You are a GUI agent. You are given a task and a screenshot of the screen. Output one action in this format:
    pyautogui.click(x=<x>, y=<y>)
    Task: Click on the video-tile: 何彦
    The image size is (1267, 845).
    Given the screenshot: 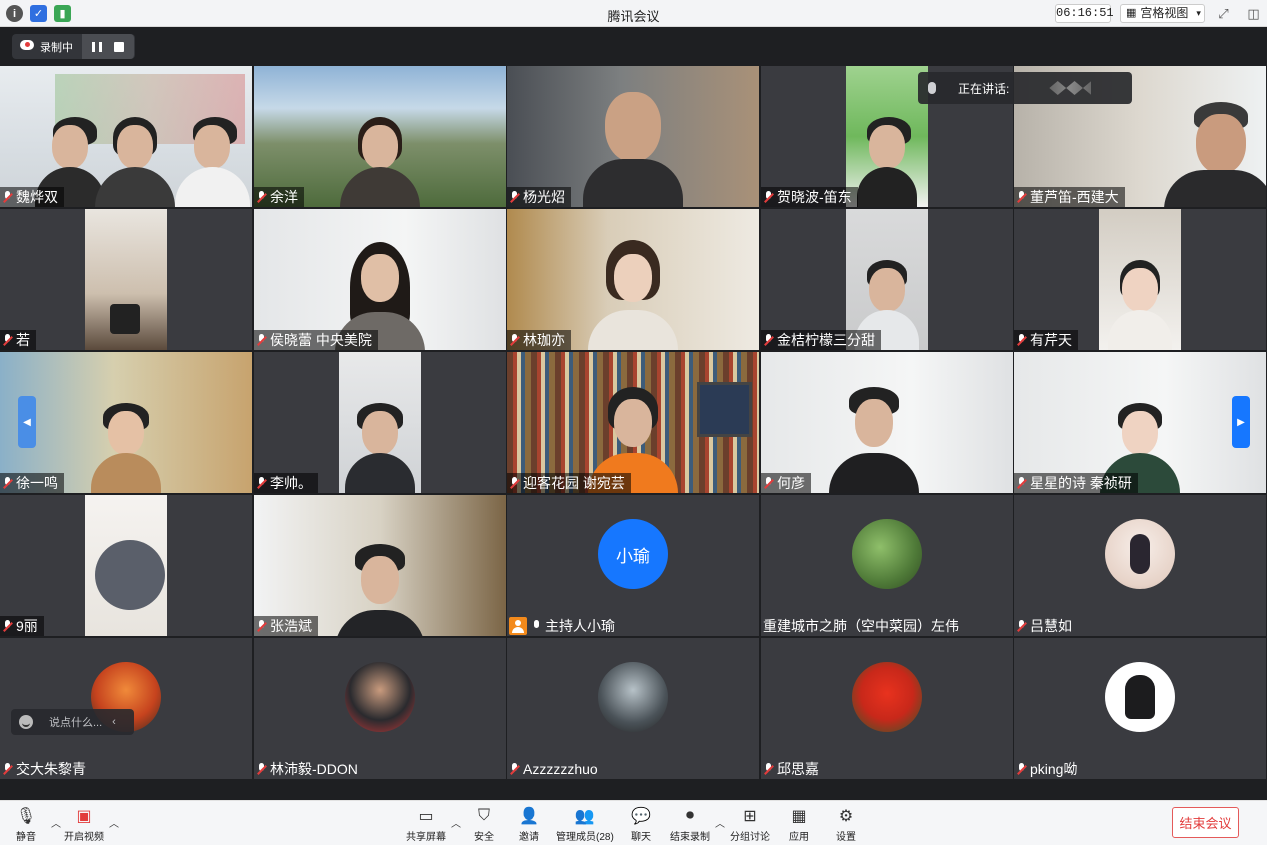 What is the action you would take?
    pyautogui.click(x=887, y=422)
    